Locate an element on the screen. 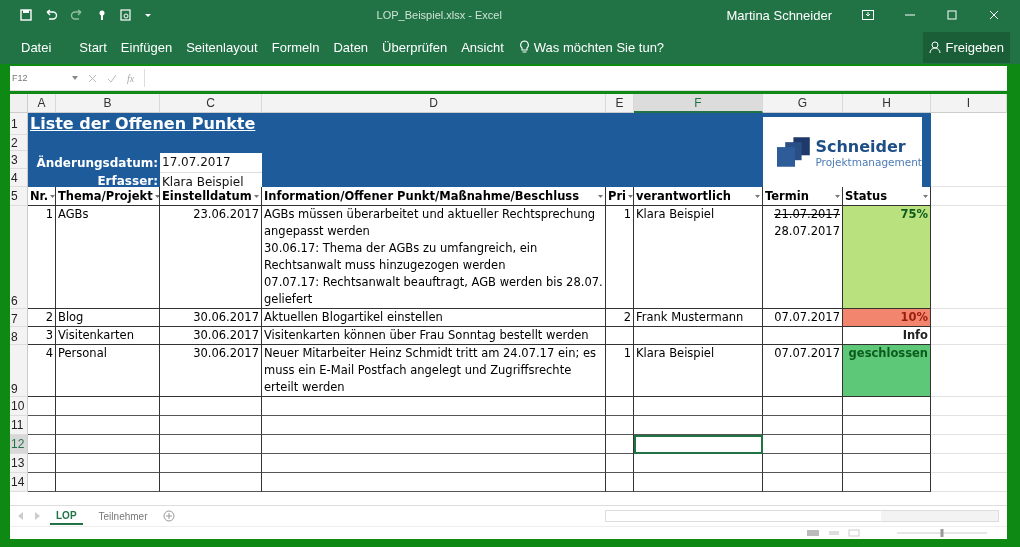 This screenshot has height=547, width=1020. column-header: I is located at coordinates (969, 103).